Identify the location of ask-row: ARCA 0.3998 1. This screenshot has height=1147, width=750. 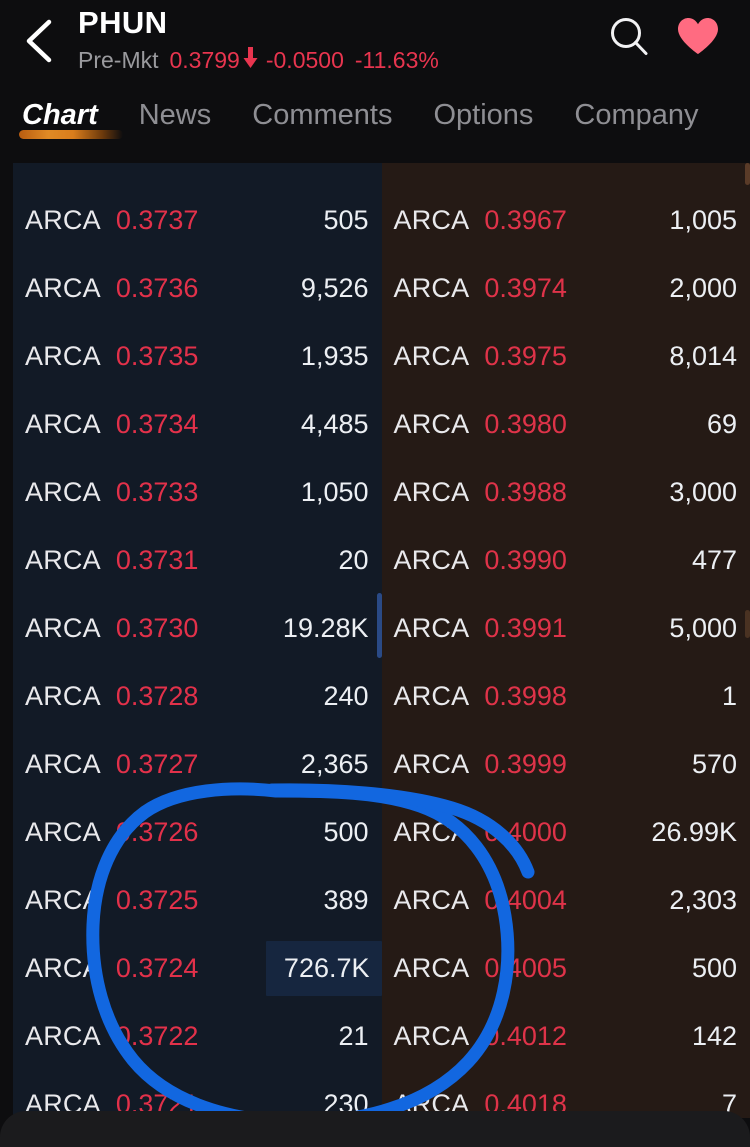
(566, 696).